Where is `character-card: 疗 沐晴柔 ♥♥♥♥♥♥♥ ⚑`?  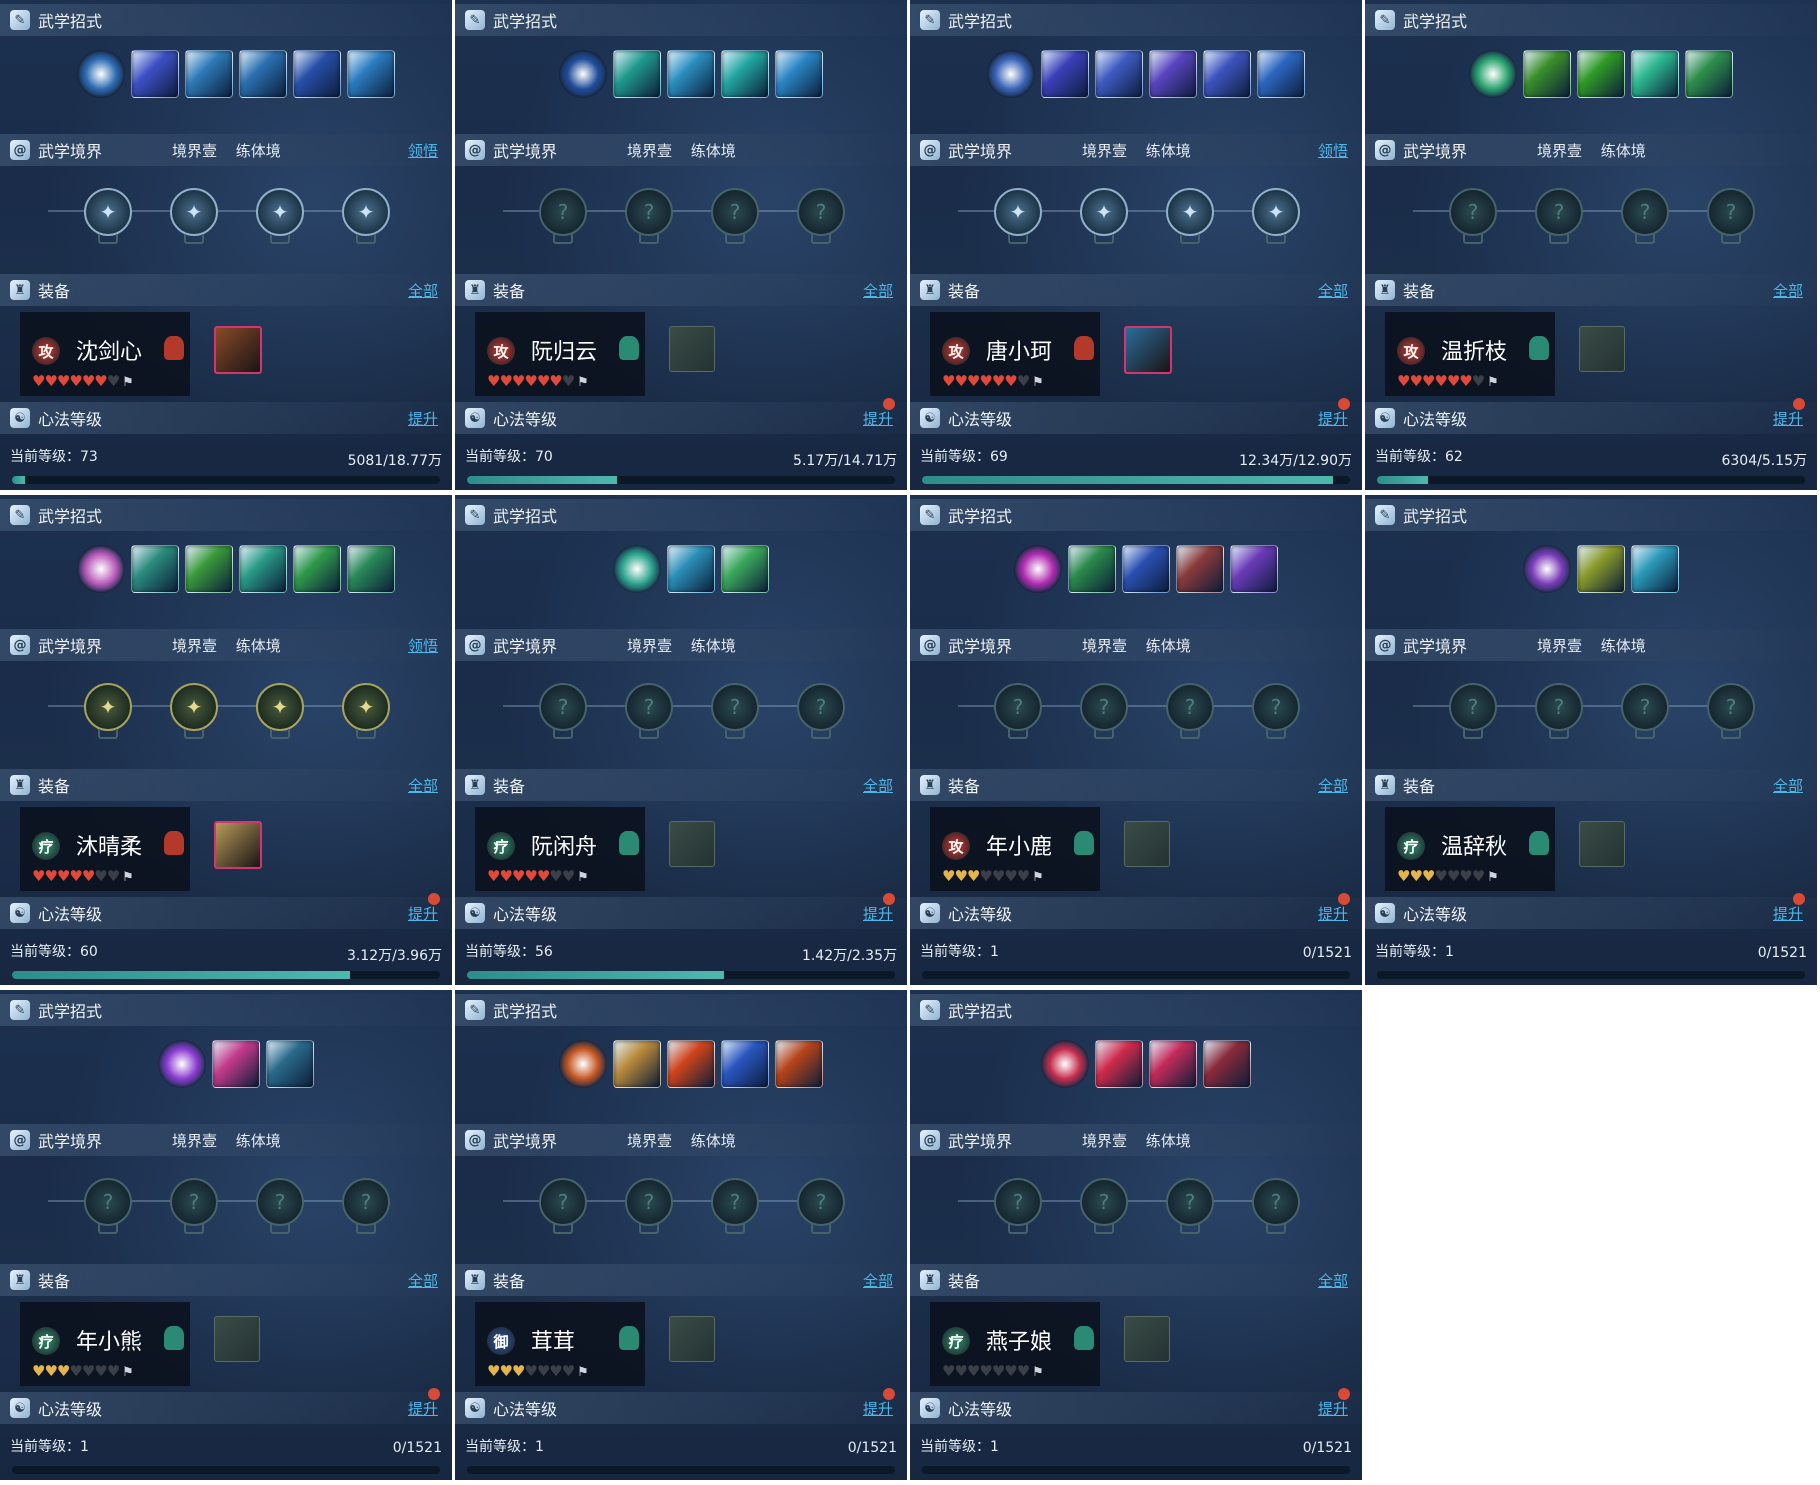
character-card: 疗 沐晴柔 ♥♥♥♥♥♥♥ ⚑ is located at coordinates (105, 849).